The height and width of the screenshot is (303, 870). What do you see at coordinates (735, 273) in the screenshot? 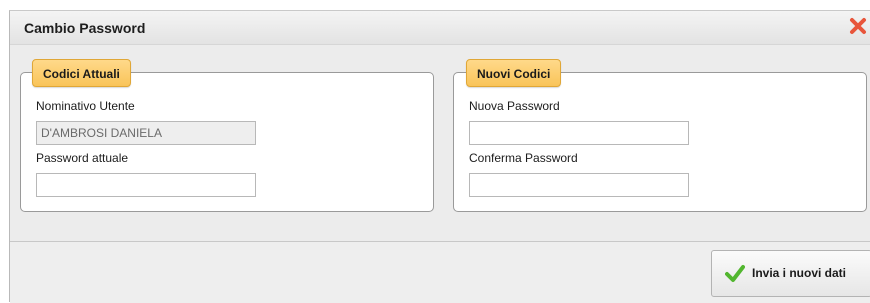
I see `check-icon` at bounding box center [735, 273].